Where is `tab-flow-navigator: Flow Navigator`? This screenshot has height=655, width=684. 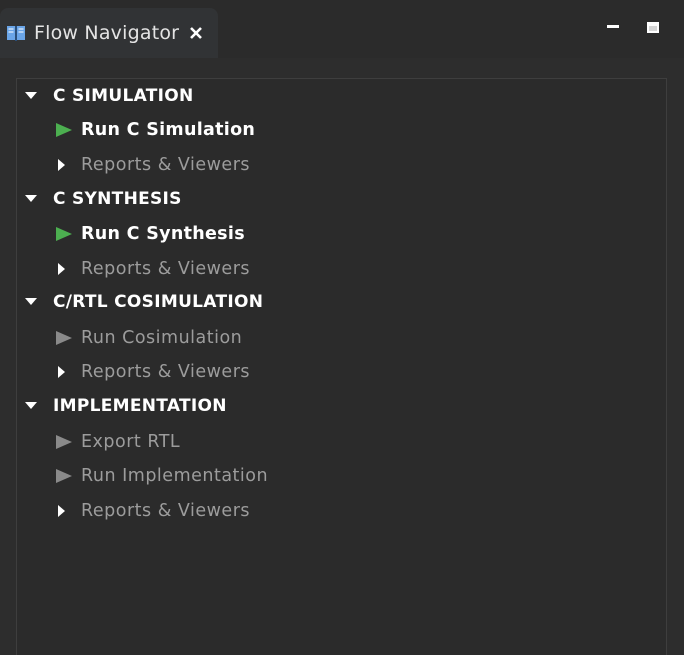
tab-flow-navigator: Flow Navigator is located at coordinates (109, 33).